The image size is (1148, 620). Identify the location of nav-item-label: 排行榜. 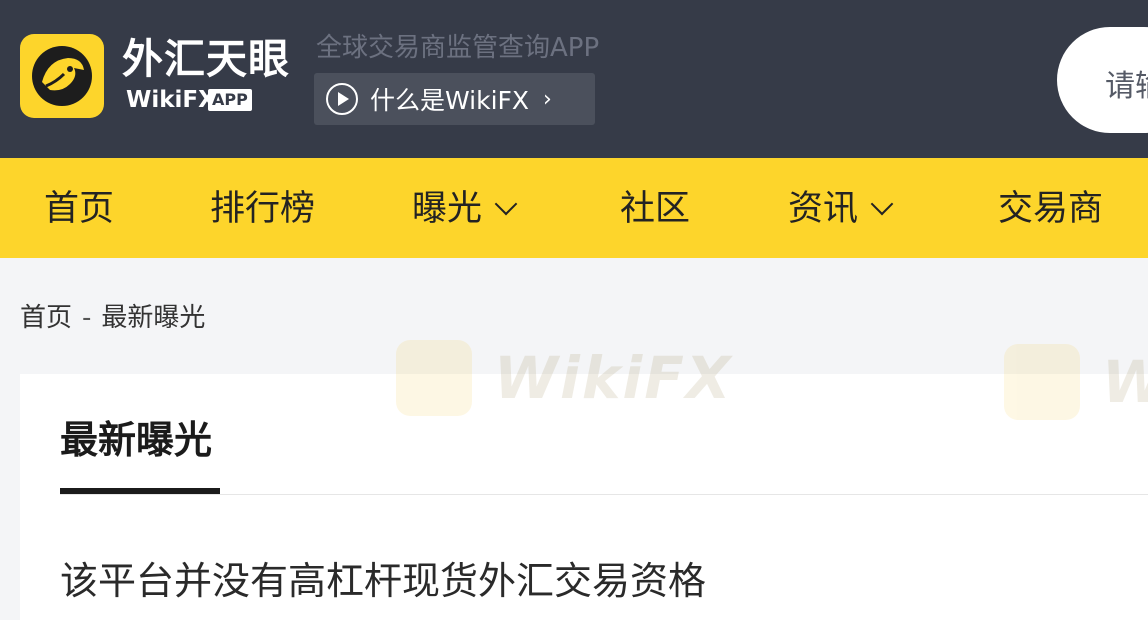
(263, 209).